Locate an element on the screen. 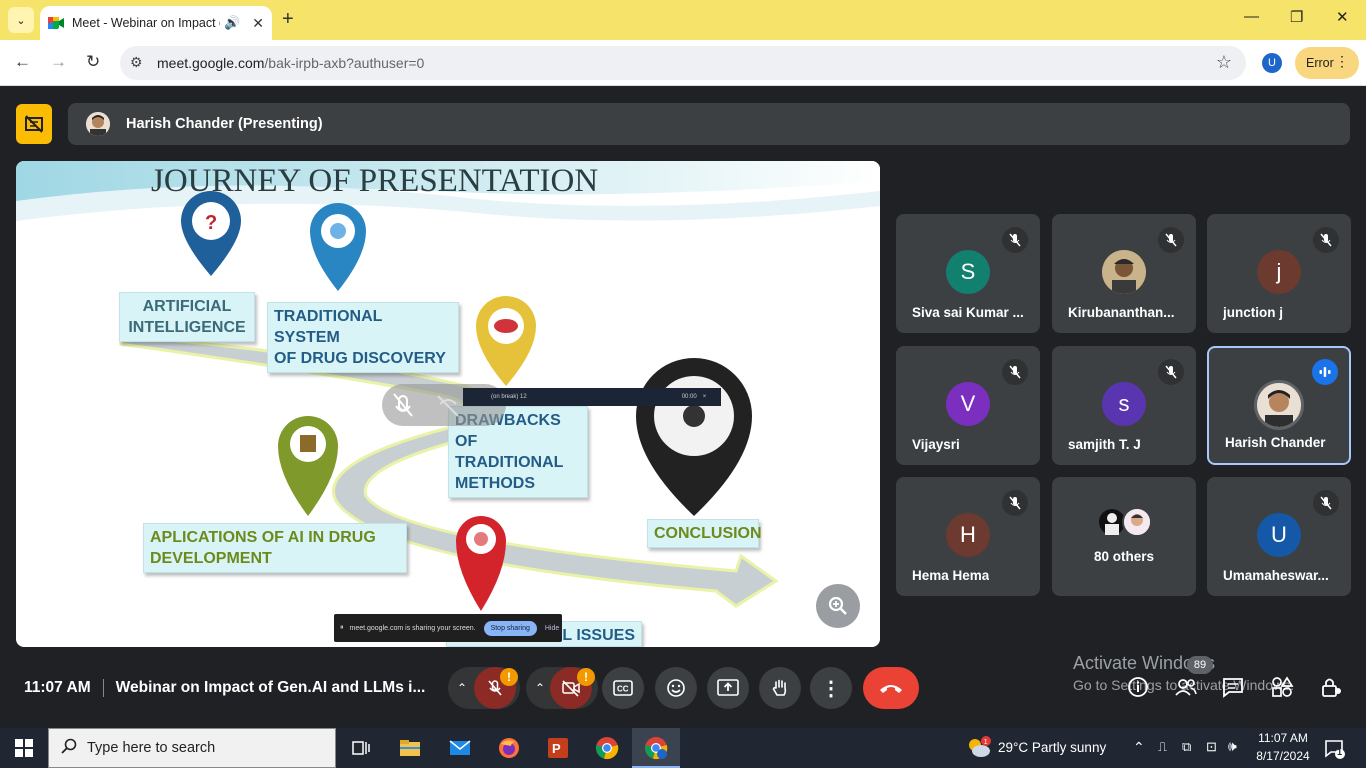 The height and width of the screenshot is (768, 1366). participant-photo-avatar is located at coordinates (1124, 272).